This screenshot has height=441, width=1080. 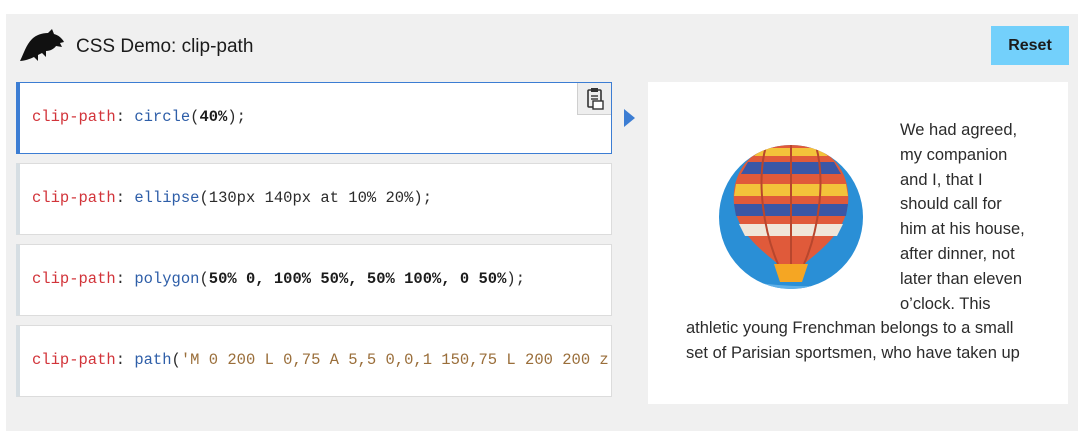 What do you see at coordinates (314, 118) in the screenshot?
I see `choice-circle: clip-path: circle(40%);` at bounding box center [314, 118].